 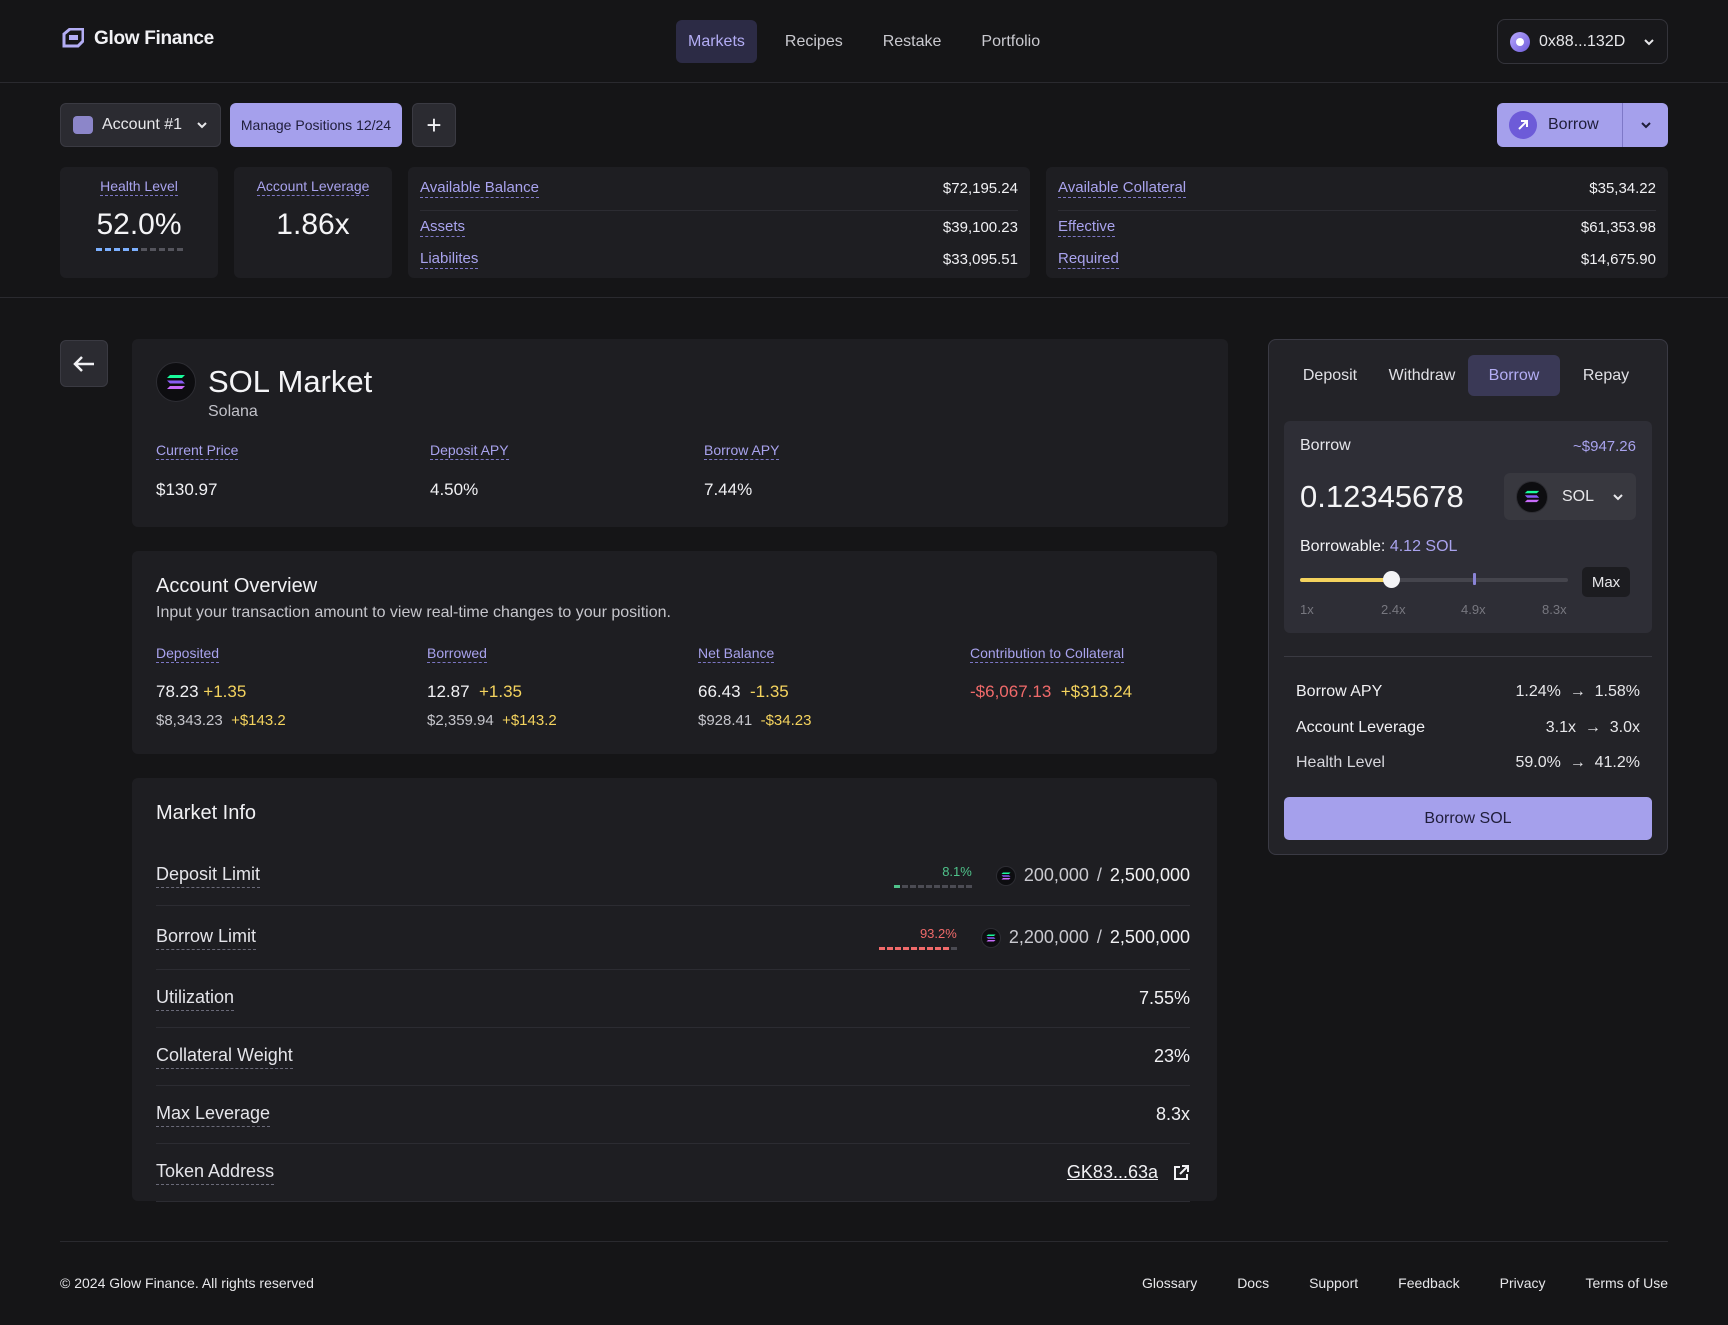 What do you see at coordinates (1514, 375) in the screenshot?
I see `tab-borrow: Borrow` at bounding box center [1514, 375].